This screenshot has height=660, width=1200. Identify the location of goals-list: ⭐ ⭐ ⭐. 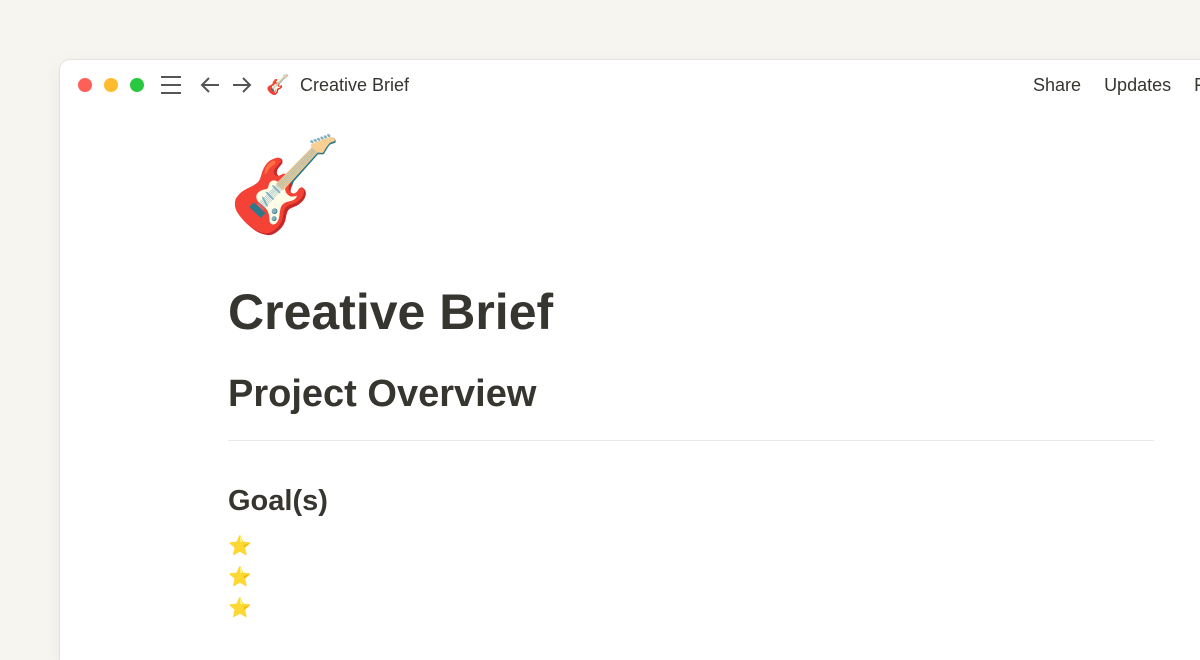
(691, 577).